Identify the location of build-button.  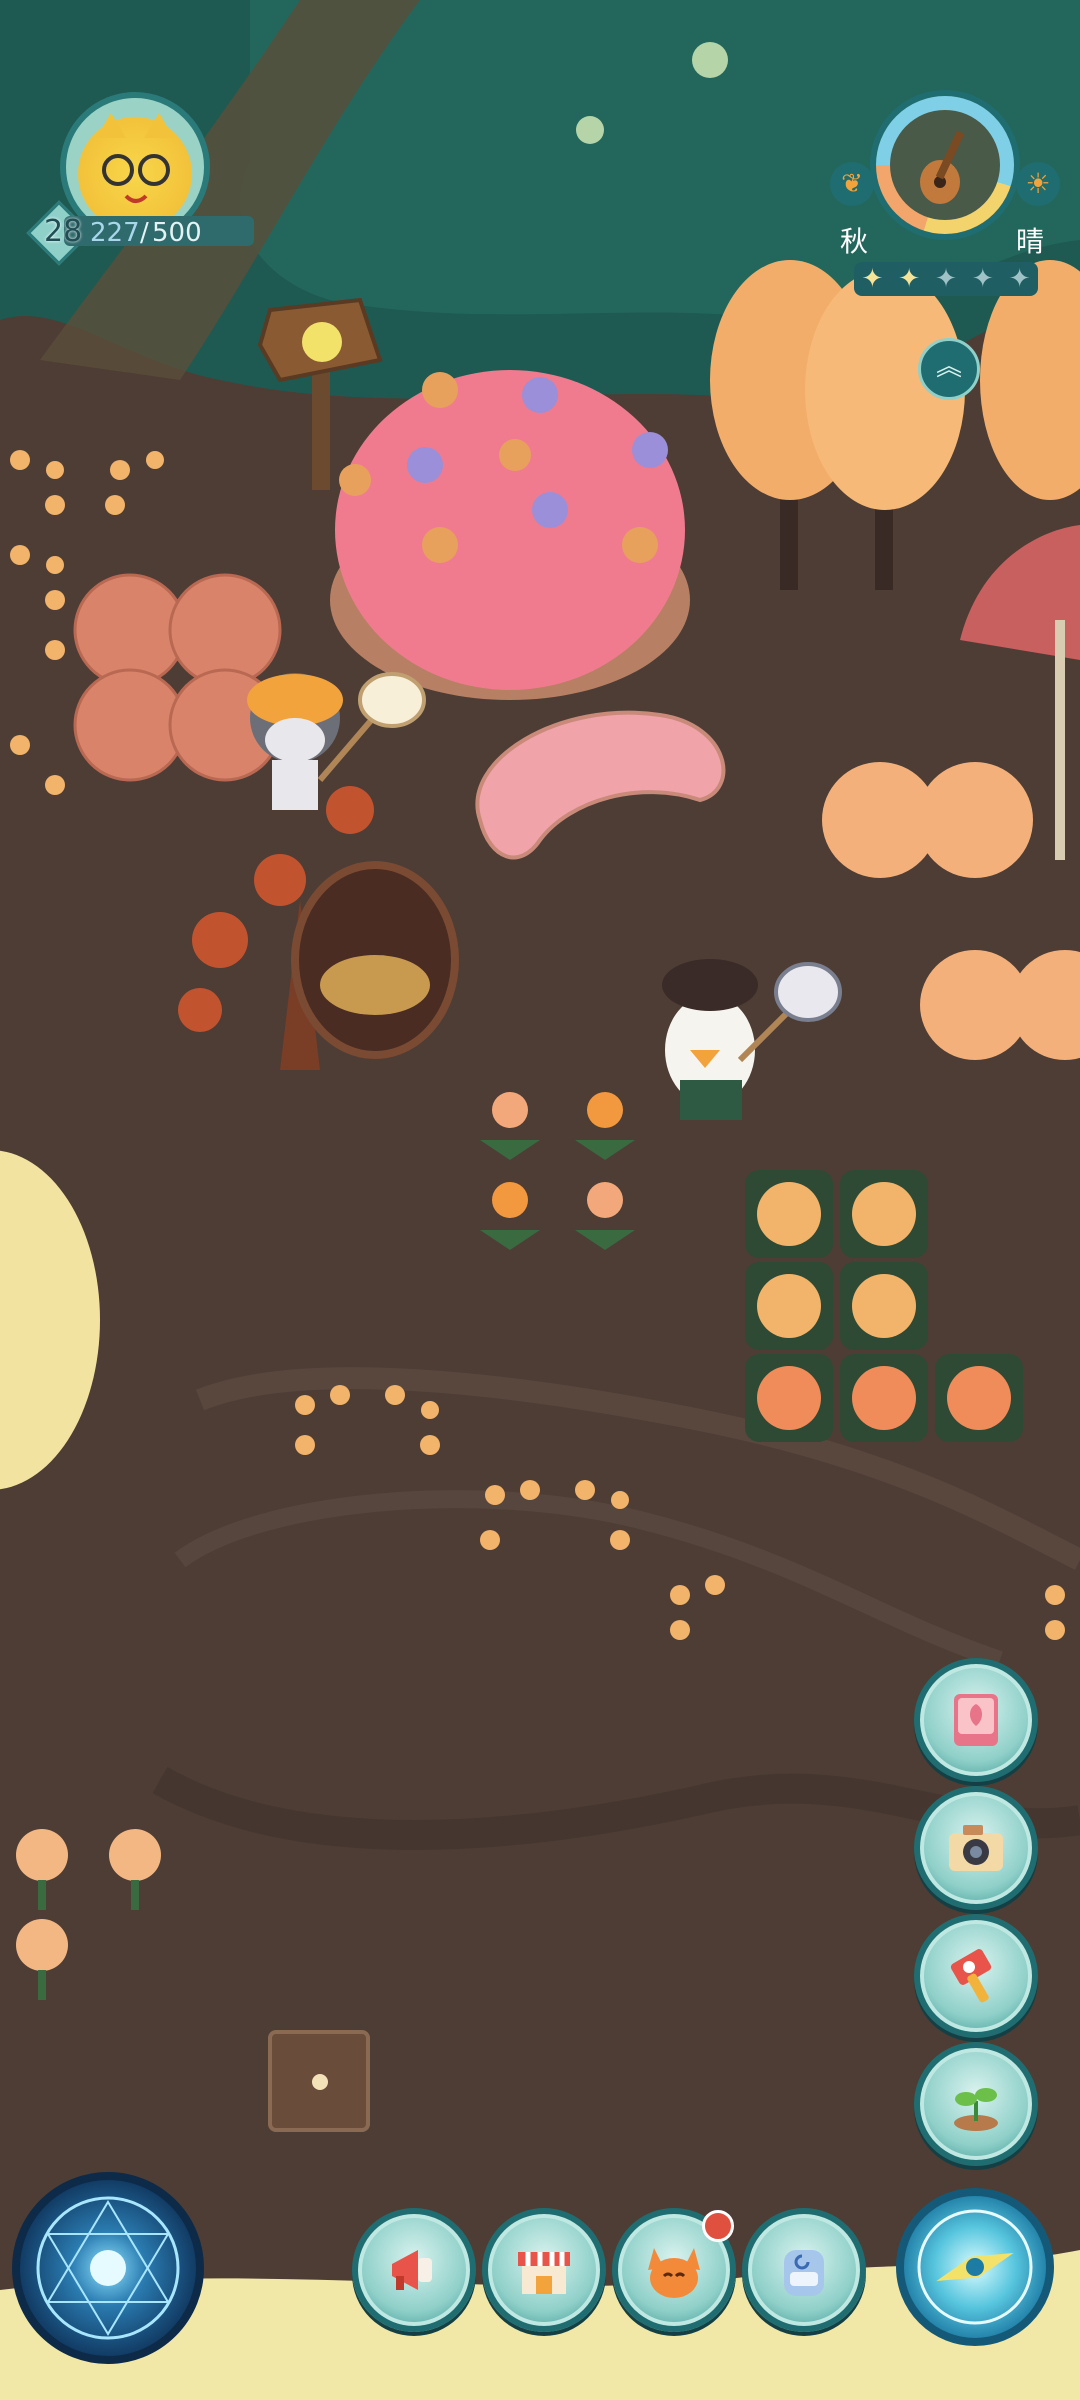
(976, 1976).